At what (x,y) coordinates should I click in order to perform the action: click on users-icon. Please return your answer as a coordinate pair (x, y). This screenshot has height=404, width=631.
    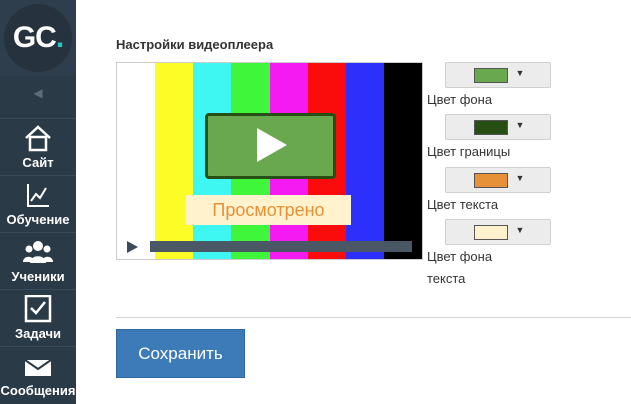
    Looking at the image, I should click on (38, 252).